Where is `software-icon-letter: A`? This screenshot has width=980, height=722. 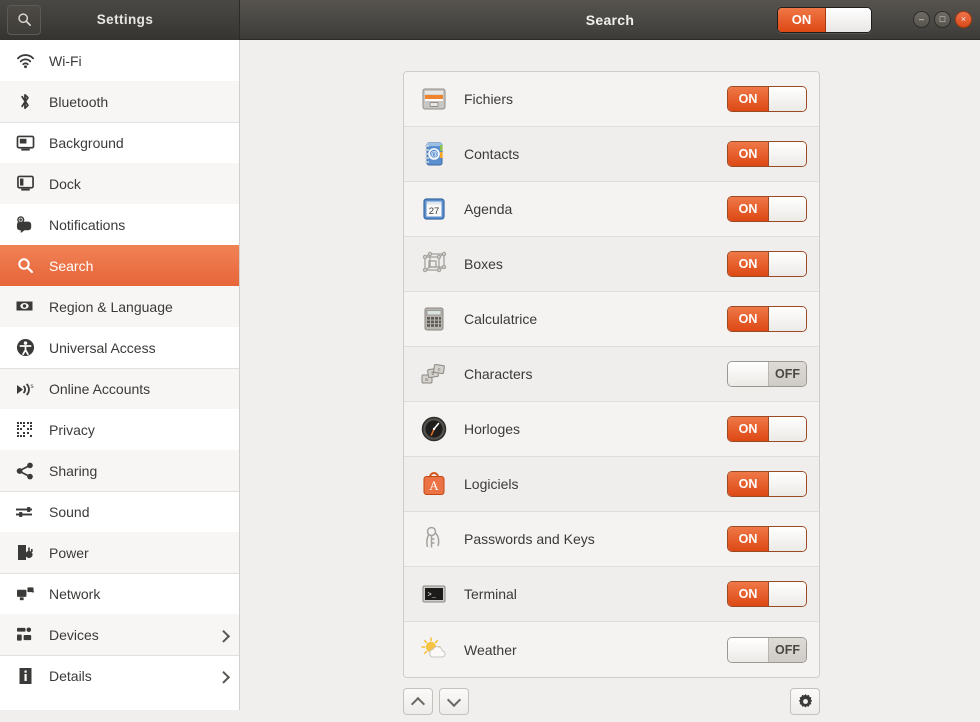 software-icon-letter: A is located at coordinates (434, 485).